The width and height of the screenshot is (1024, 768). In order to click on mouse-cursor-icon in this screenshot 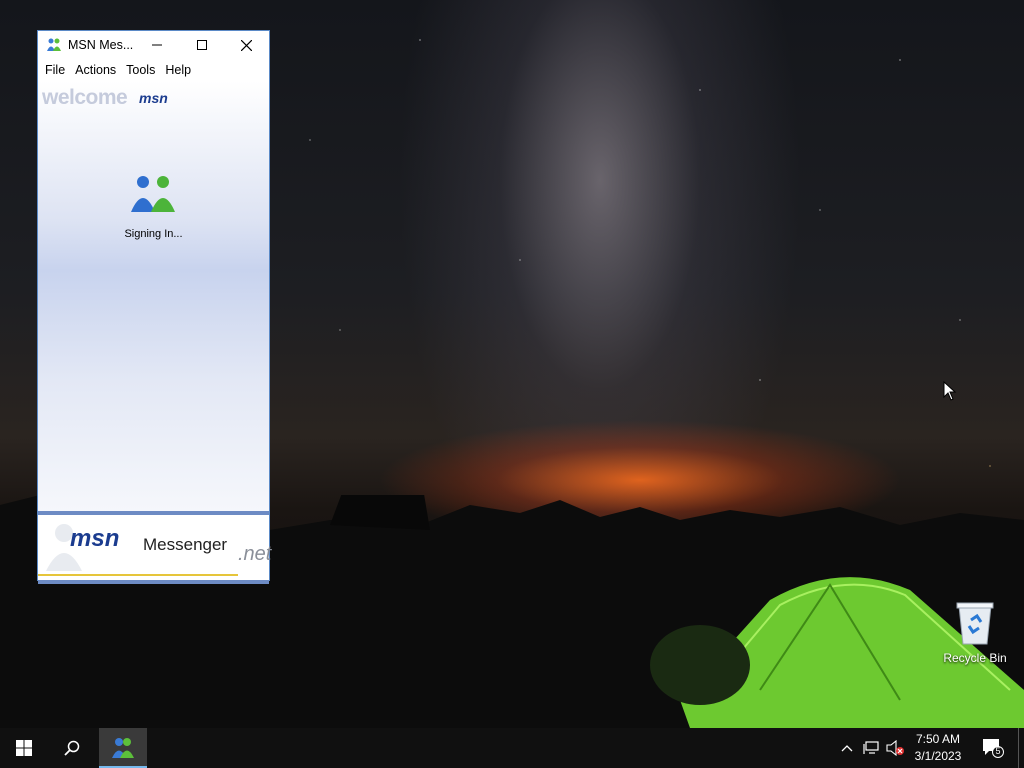, I will do `click(950, 391)`.